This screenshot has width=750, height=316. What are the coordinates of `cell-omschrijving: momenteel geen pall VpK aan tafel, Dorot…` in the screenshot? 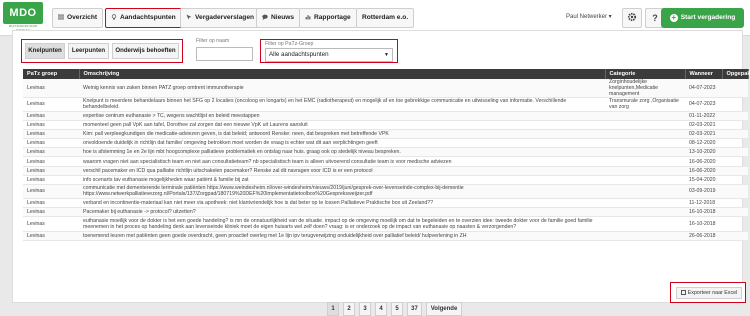 It's located at (342, 125).